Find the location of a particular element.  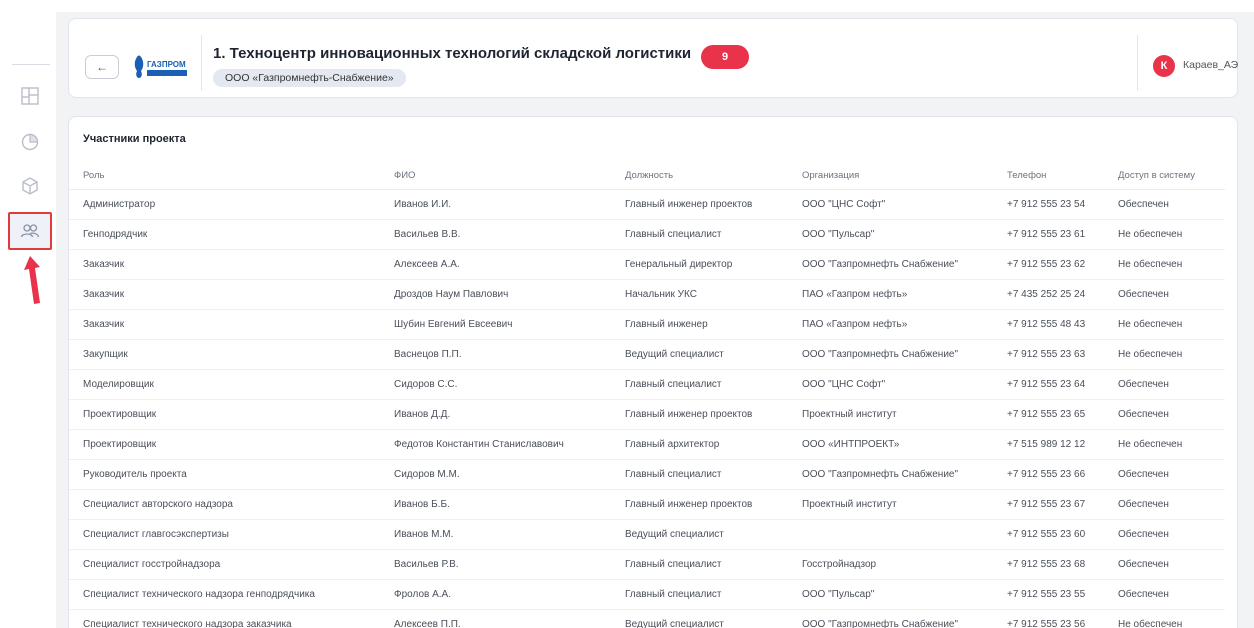

organization-cell is located at coordinates (890, 534).